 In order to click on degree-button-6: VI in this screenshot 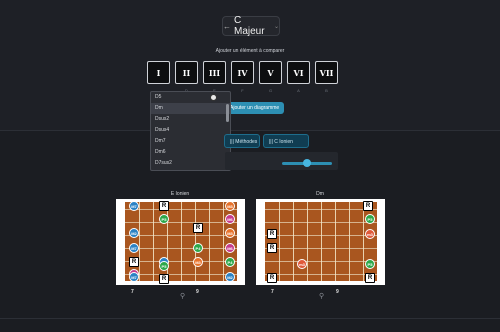, I will do `click(298, 72)`.